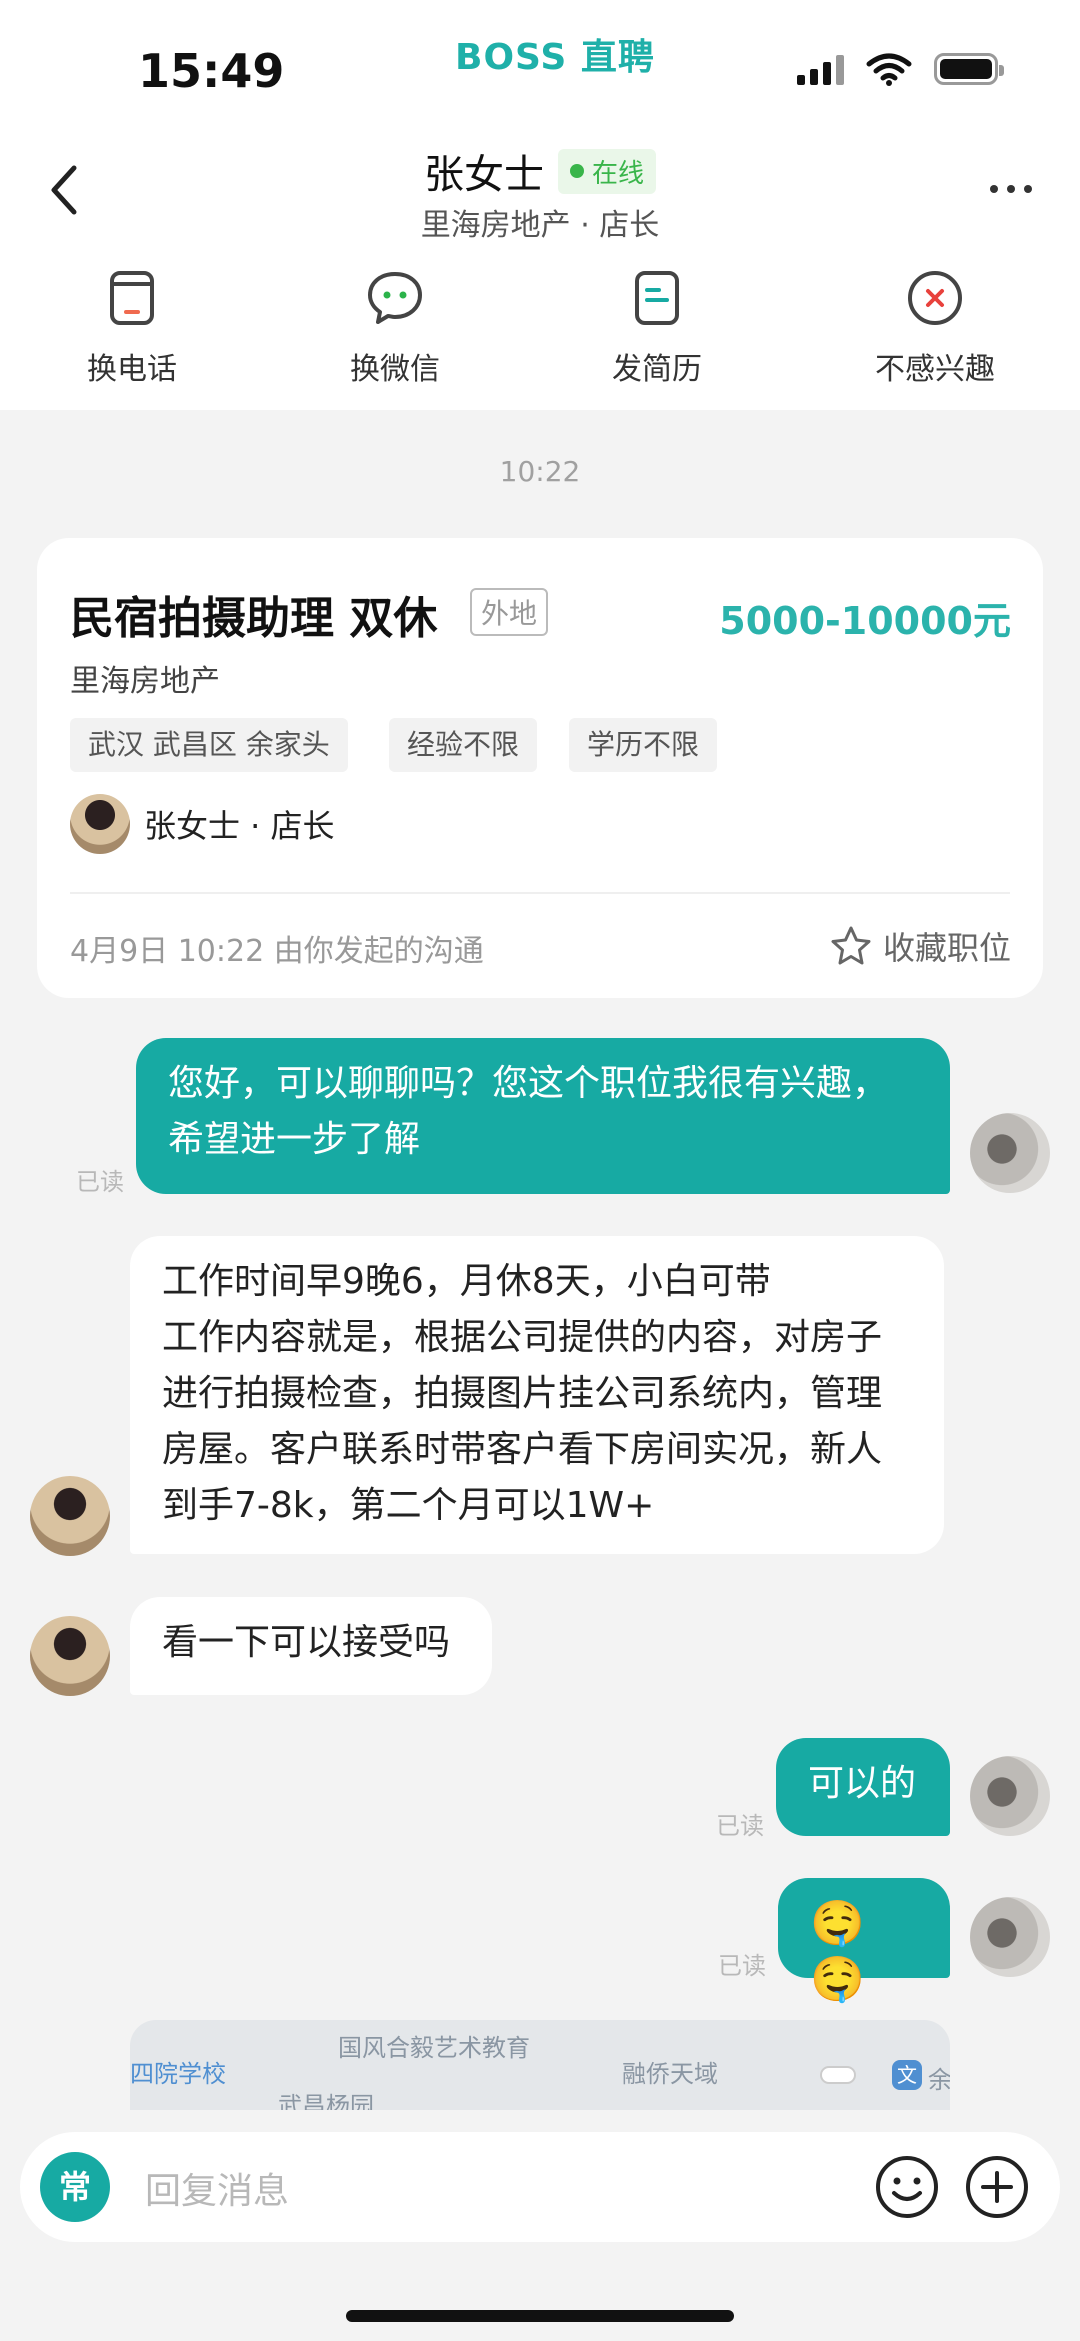  Describe the element at coordinates (100, 824) in the screenshot. I see `recruiter-avatar` at that location.